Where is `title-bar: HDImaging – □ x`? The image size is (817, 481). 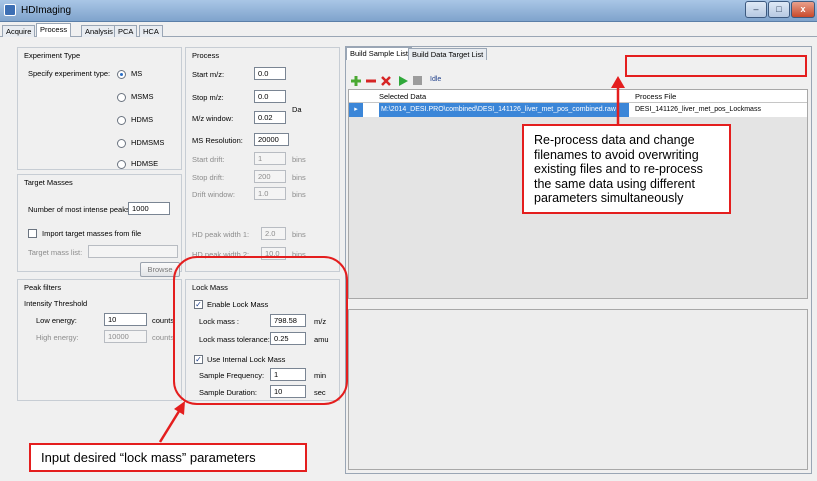
title-bar: HDImaging – □ x is located at coordinates (408, 11).